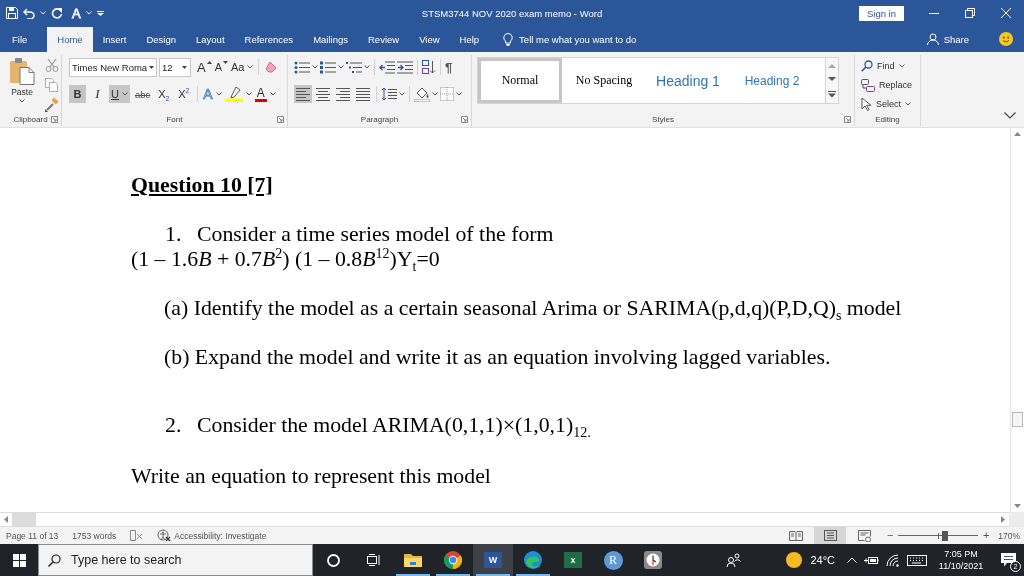  Describe the element at coordinates (303, 94) in the screenshot. I see `align-left-button` at that location.